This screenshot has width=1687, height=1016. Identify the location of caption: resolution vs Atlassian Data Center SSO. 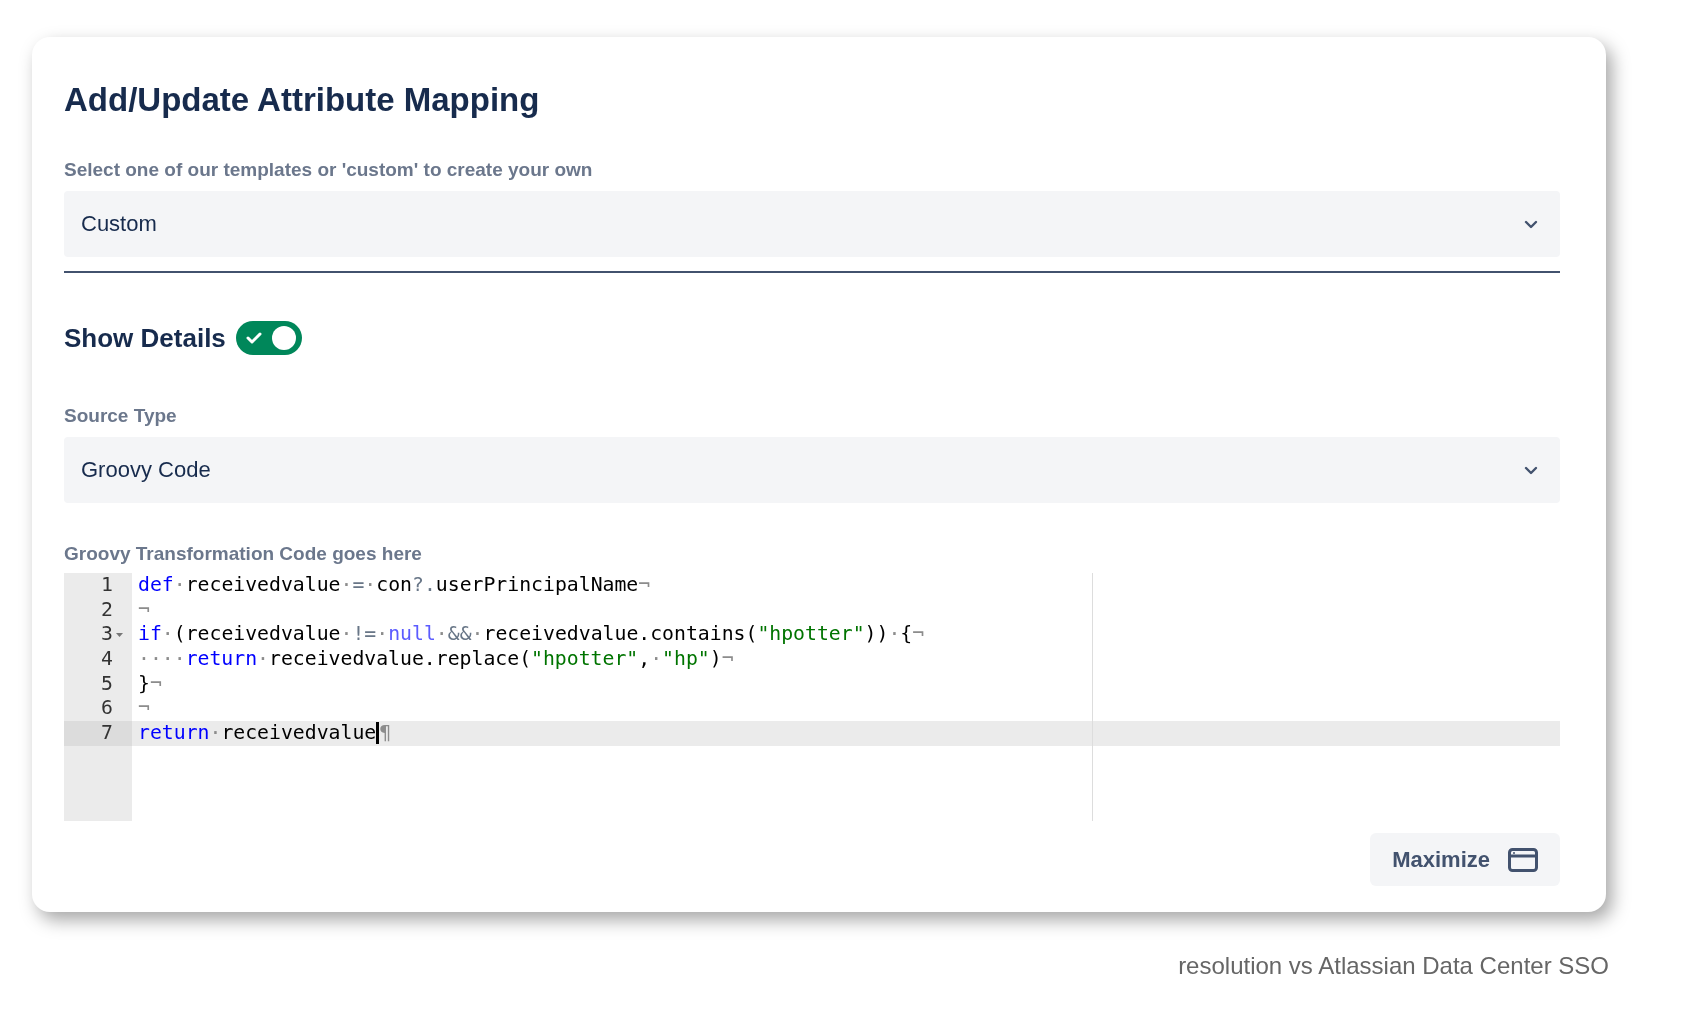
(1393, 966).